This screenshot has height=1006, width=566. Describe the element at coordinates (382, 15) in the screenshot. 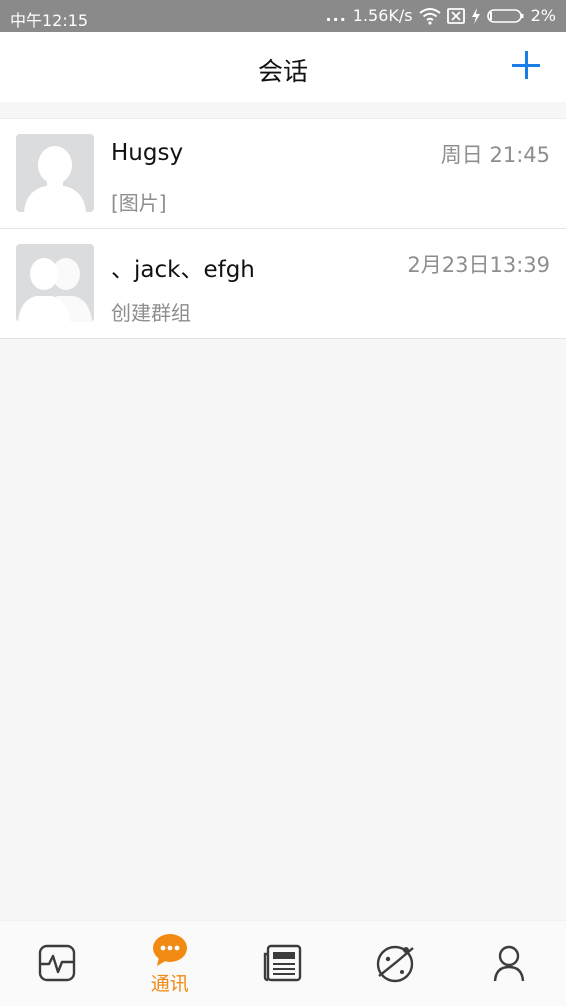

I see `network-speed: 1.56K/s` at that location.